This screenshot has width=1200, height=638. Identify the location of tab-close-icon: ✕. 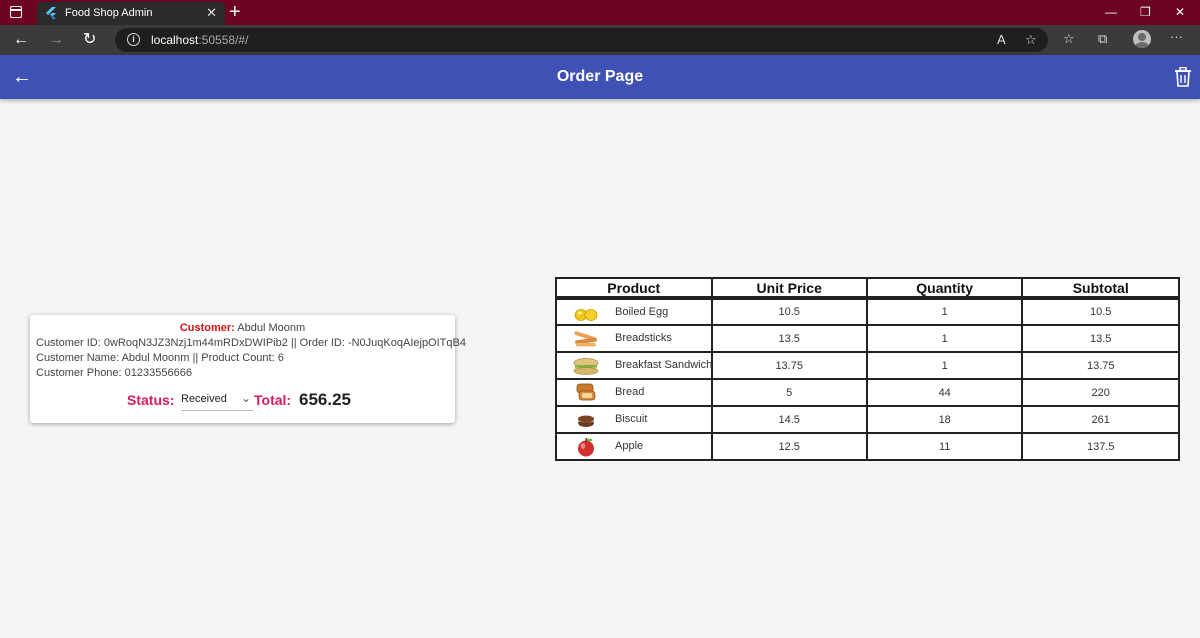
(211, 13).